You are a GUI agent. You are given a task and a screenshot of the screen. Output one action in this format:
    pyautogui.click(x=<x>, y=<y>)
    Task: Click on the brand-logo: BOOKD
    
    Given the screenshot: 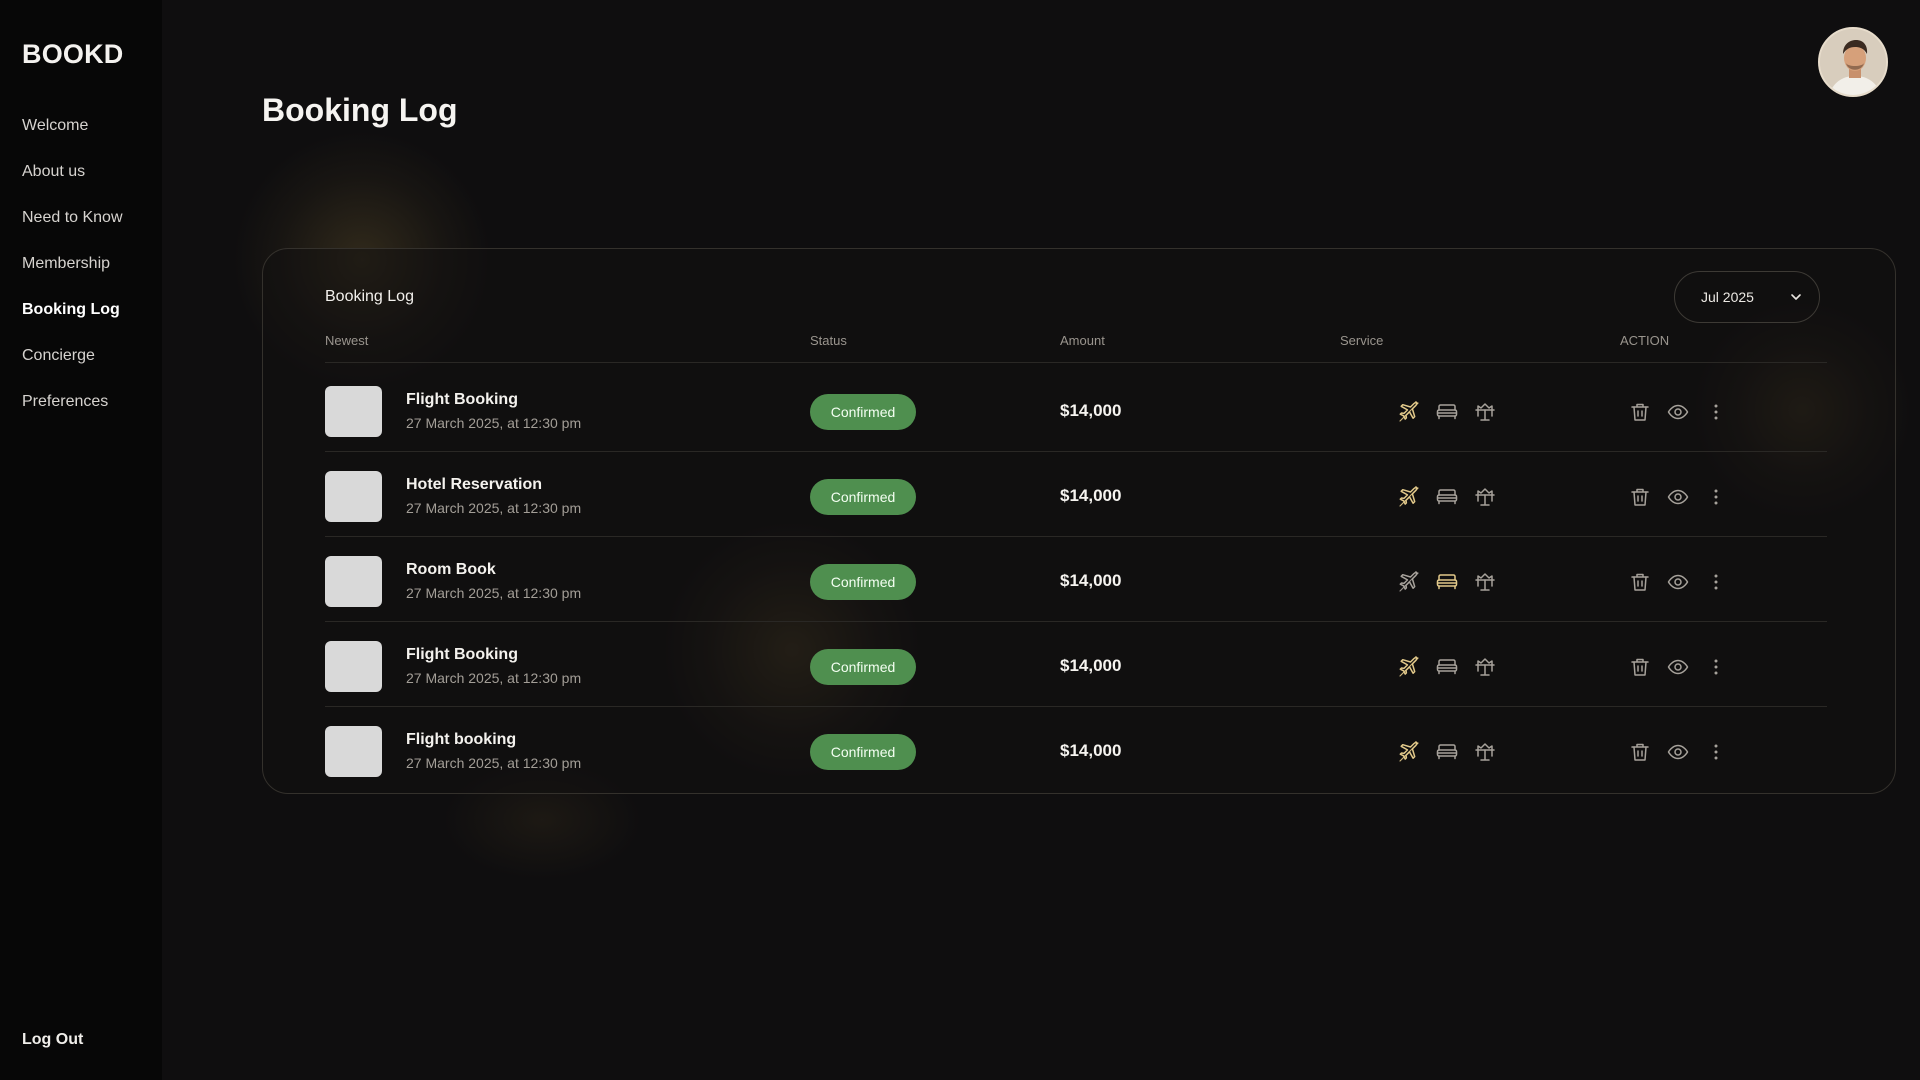 What is the action you would take?
    pyautogui.click(x=73, y=54)
    